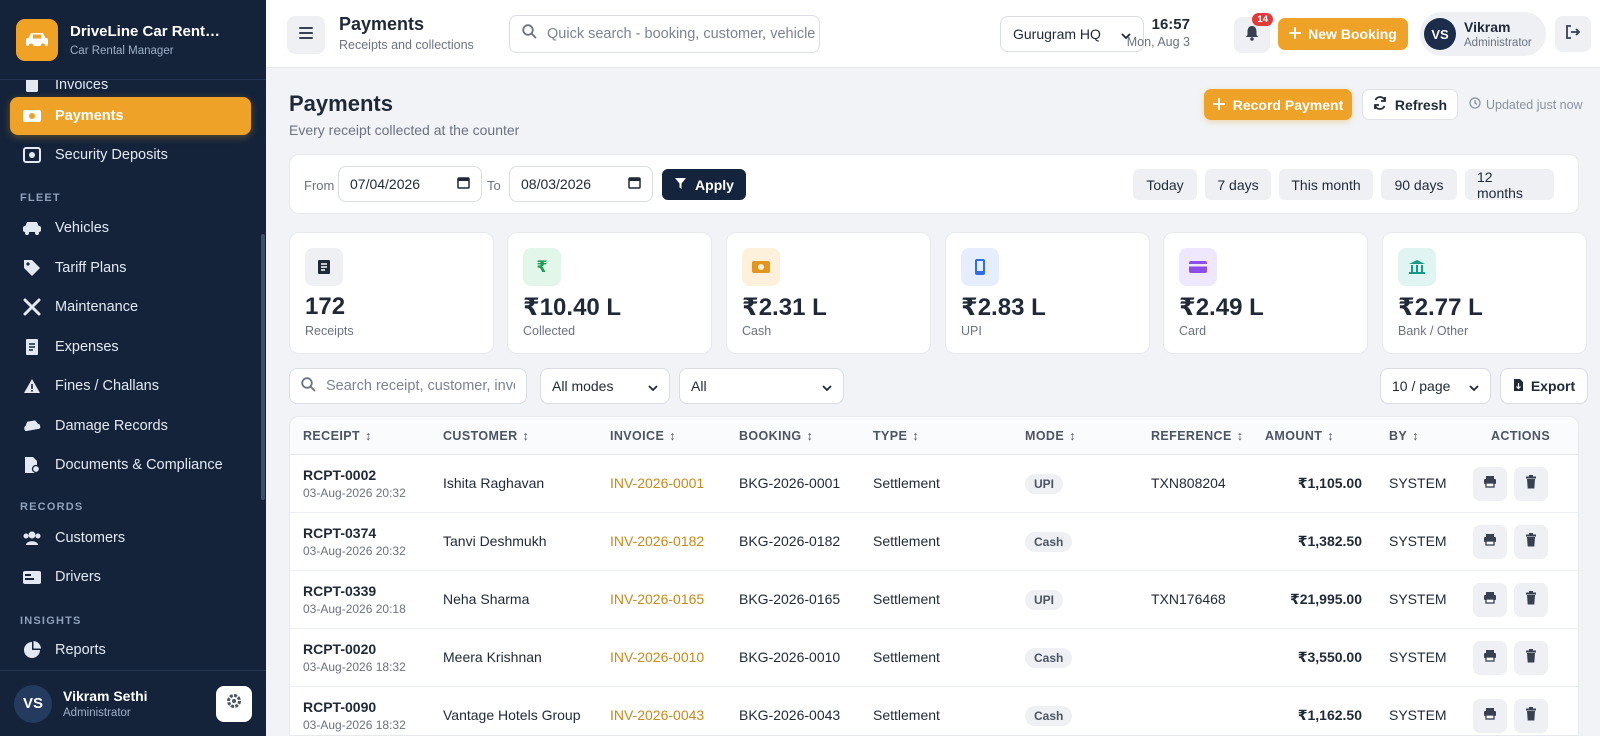 Image resolution: width=1600 pixels, height=736 pixels. I want to click on amount: ₹21,995.00, so click(1325, 599).